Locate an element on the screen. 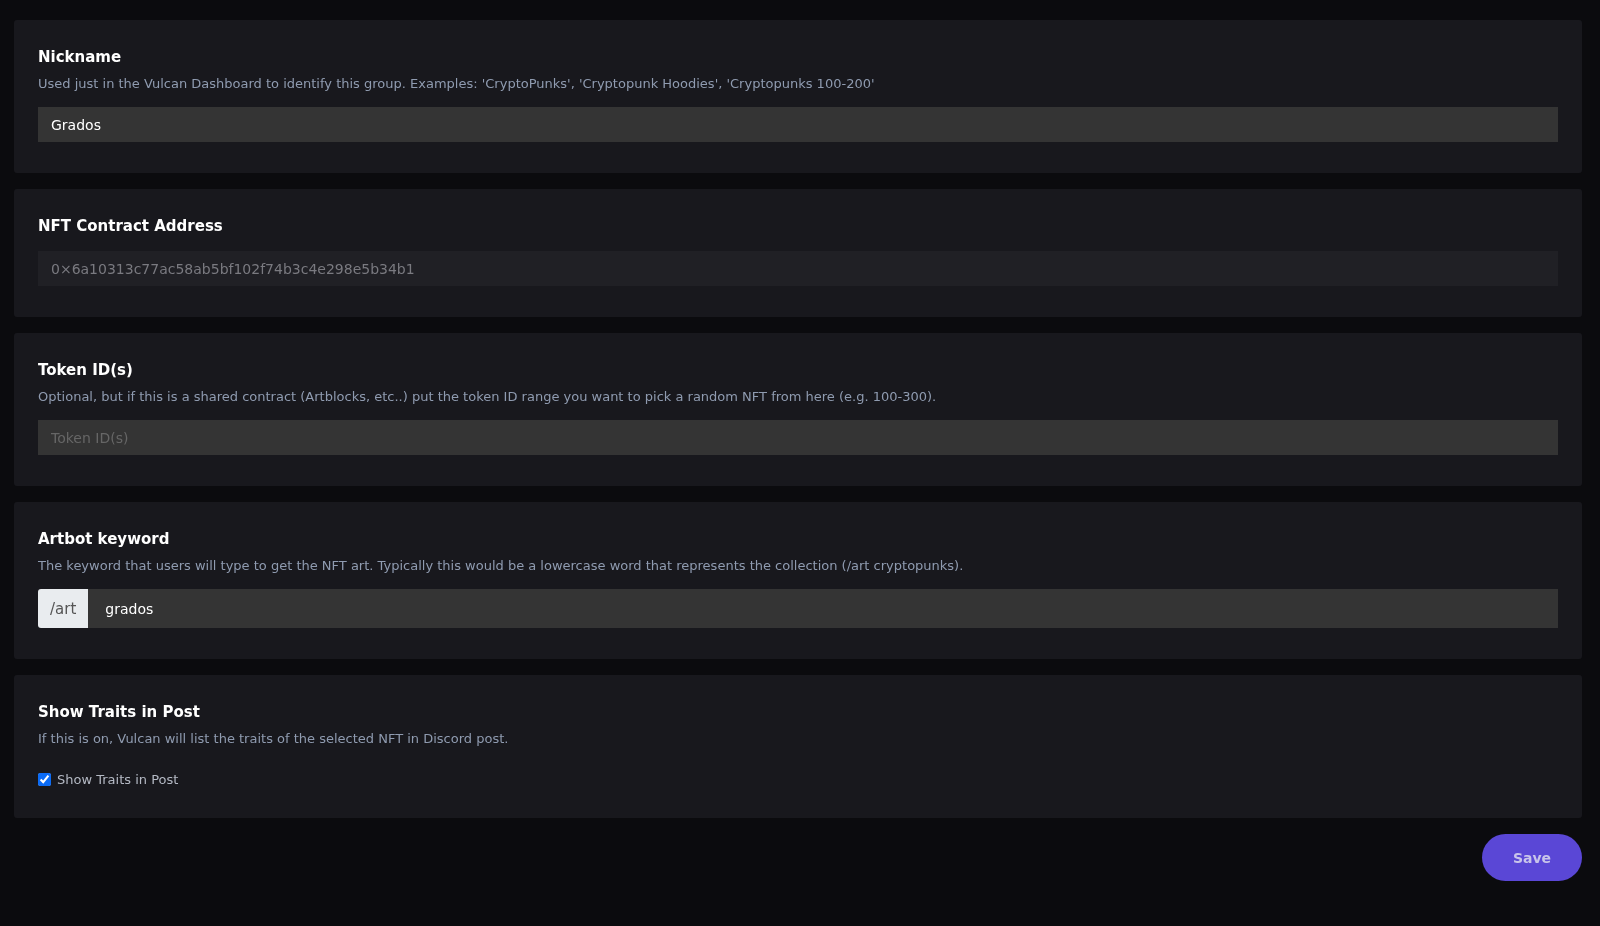  field-prefix: /art is located at coordinates (63, 608).